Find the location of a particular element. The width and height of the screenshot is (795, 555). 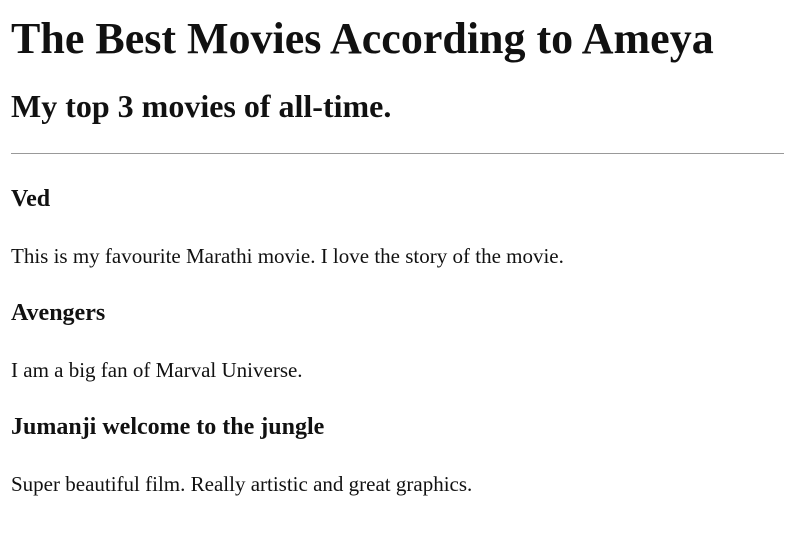

movie-description: I am a big fan of Marval Universe. is located at coordinates (157, 370).